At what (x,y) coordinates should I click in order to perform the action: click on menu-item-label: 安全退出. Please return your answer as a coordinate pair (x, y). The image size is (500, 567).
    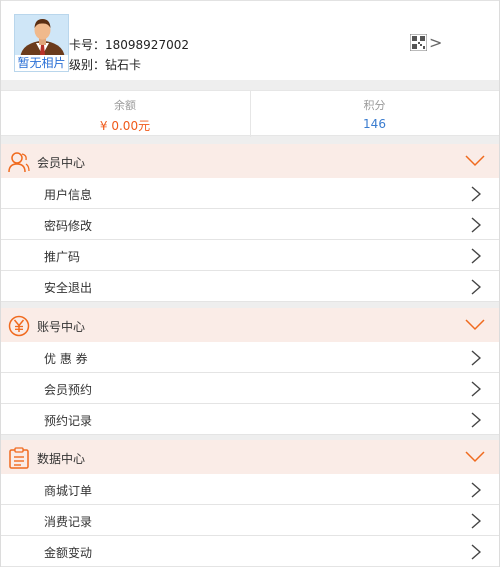
    Looking at the image, I should click on (68, 288).